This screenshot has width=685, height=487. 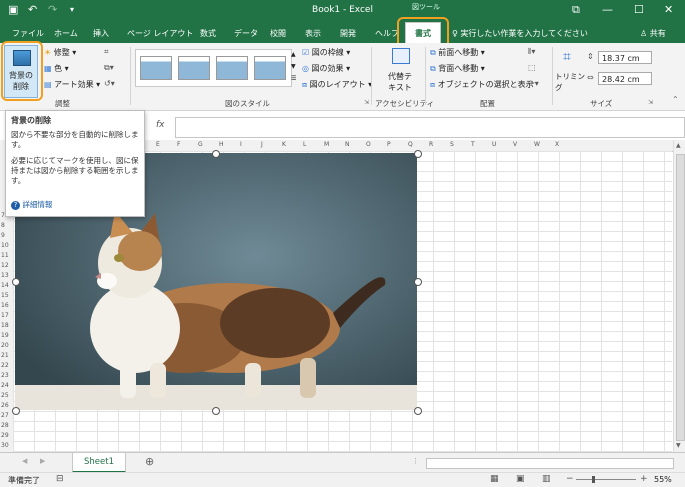 What do you see at coordinates (520, 33) in the screenshot?
I see `tell-me-search: ♀ 実行したい作業を入力してください` at bounding box center [520, 33].